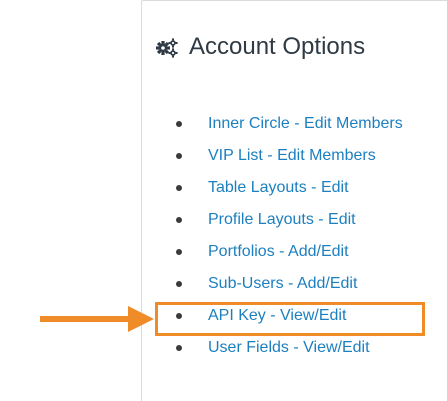 Image resolution: width=447 pixels, height=401 pixels. Describe the element at coordinates (278, 187) in the screenshot. I see `table-layouts-edit-link: Table Layouts - Edit` at that location.